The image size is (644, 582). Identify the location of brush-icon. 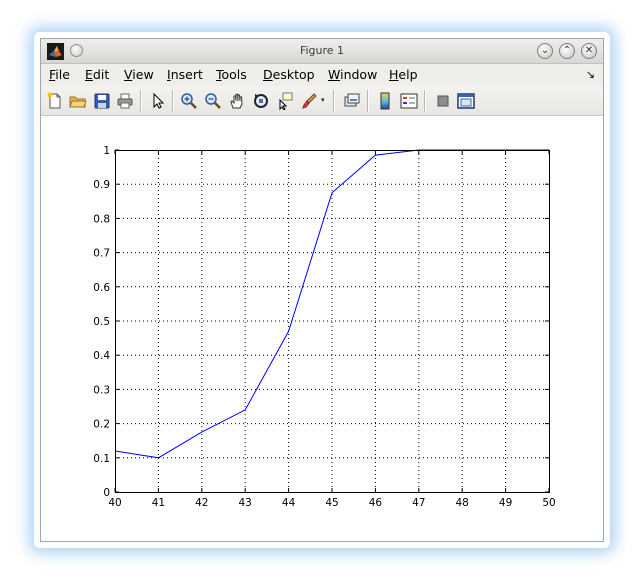
(309, 101).